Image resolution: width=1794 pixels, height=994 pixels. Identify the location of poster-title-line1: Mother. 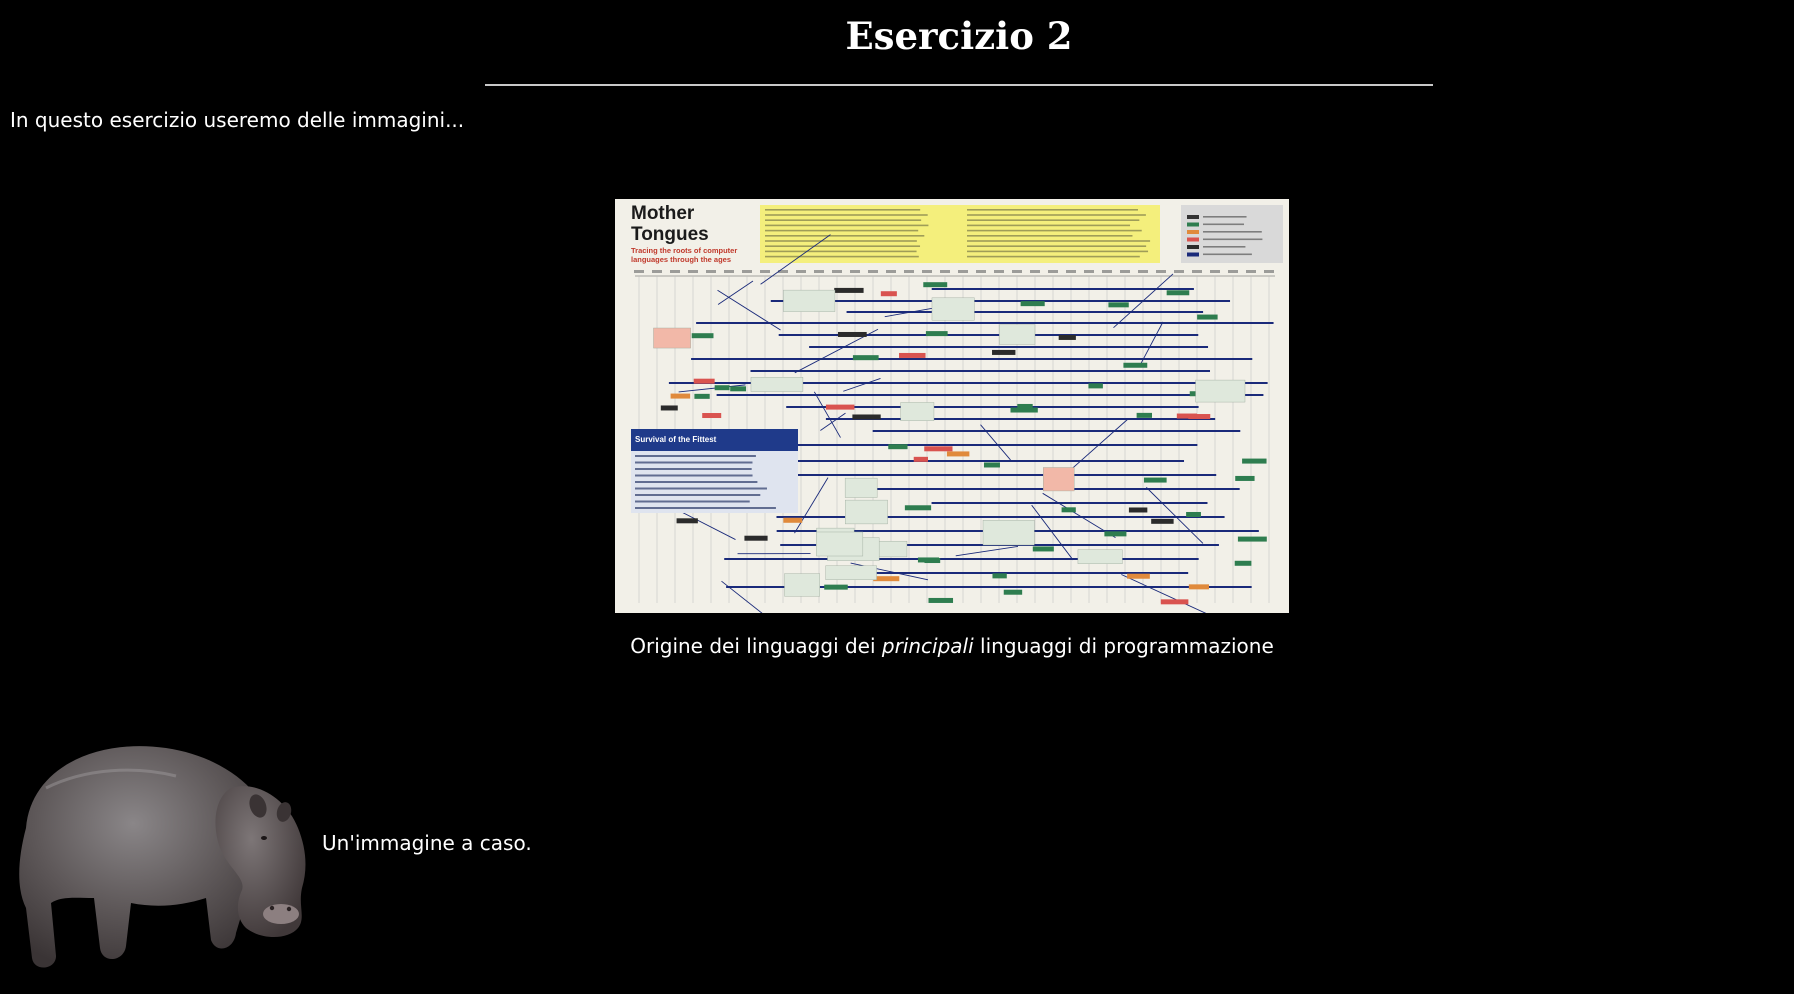
(663, 213).